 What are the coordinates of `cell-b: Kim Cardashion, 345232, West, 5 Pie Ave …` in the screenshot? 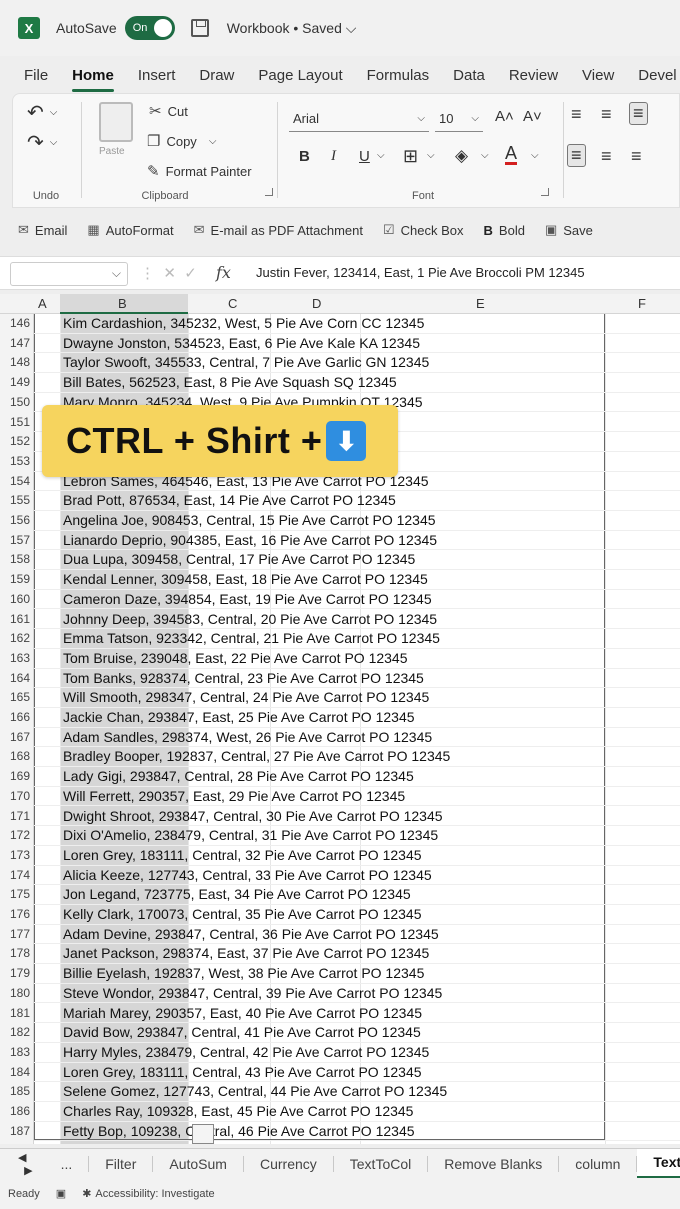 It's located at (243, 323).